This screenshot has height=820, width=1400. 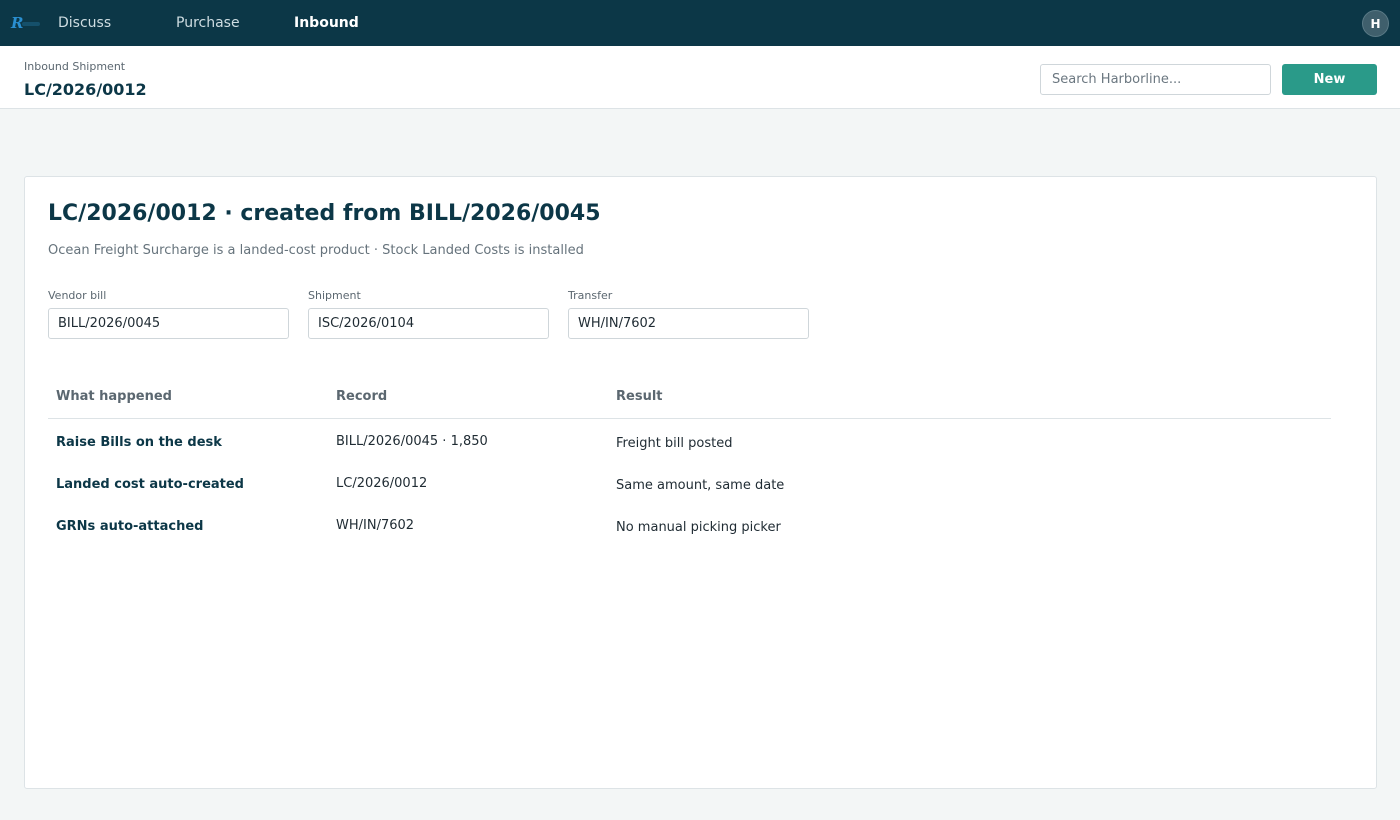 I want to click on row-record: BILL/2026/0045 · 1,850, so click(x=412, y=441).